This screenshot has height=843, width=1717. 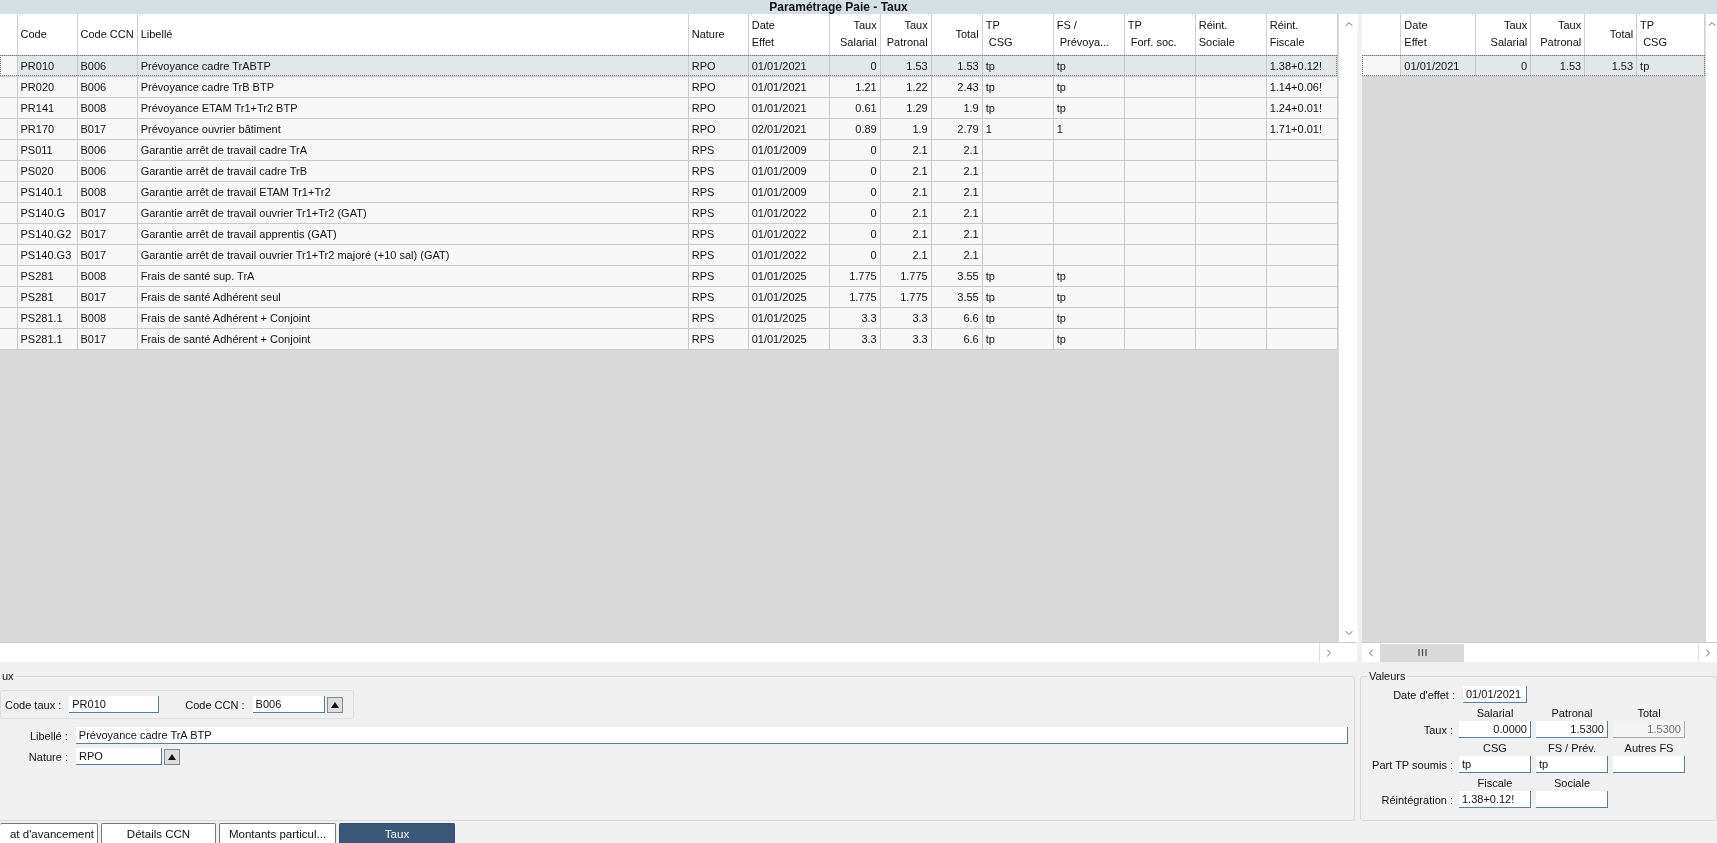 What do you see at coordinates (789, 65) in the screenshot?
I see `table-cell: 01/01/2021` at bounding box center [789, 65].